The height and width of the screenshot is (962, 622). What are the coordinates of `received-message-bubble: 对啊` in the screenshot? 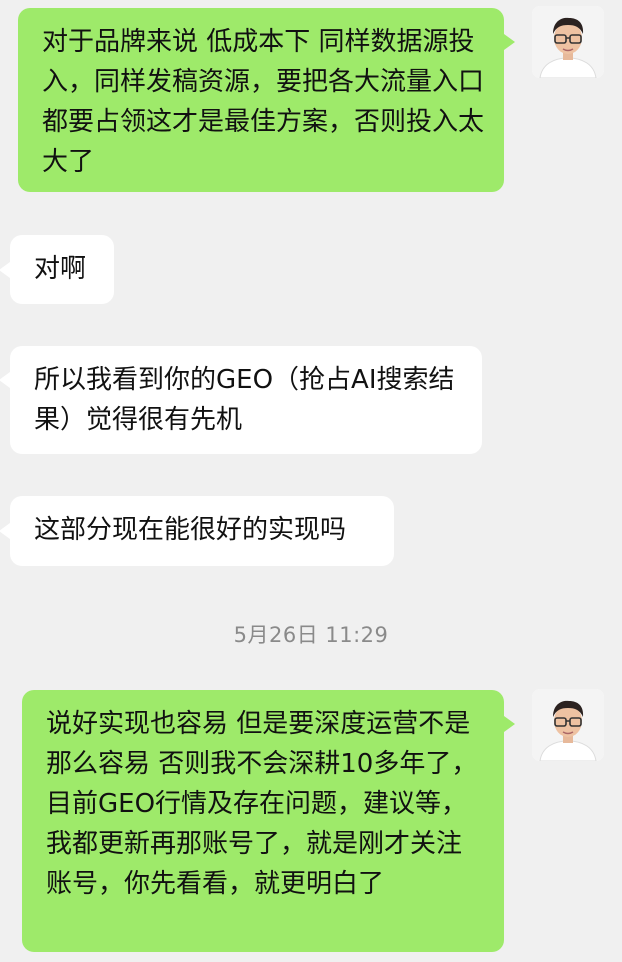 It's located at (62, 269).